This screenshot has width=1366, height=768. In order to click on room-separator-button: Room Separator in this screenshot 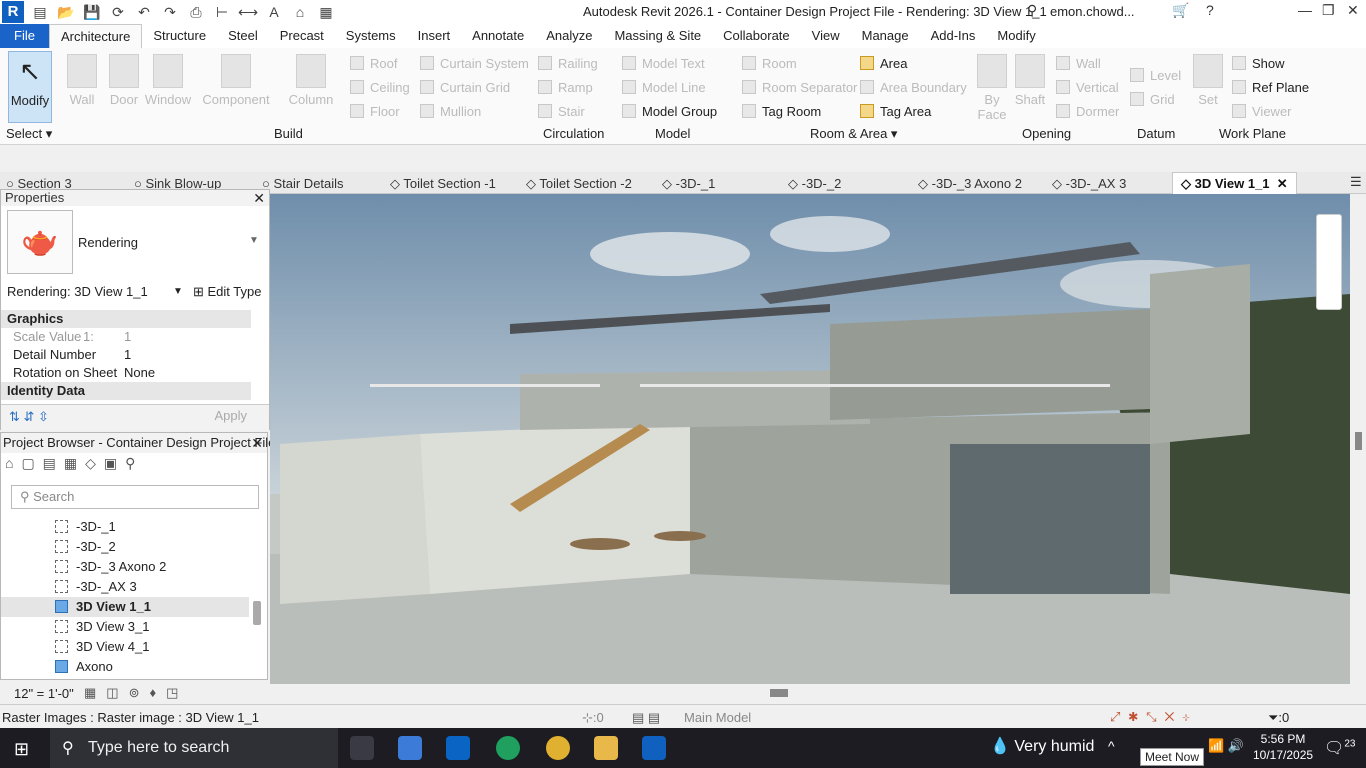, I will do `click(799, 87)`.